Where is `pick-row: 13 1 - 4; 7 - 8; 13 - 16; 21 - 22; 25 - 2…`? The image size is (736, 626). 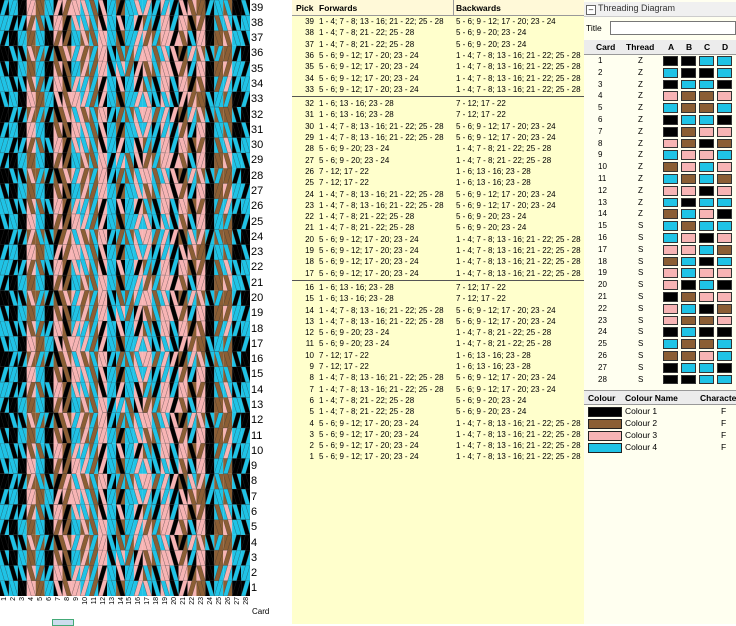
pick-row: 13 1 - 4; 7 - 8; 13 - 16; 21 - 22; 25 - 2… is located at coordinates (438, 321).